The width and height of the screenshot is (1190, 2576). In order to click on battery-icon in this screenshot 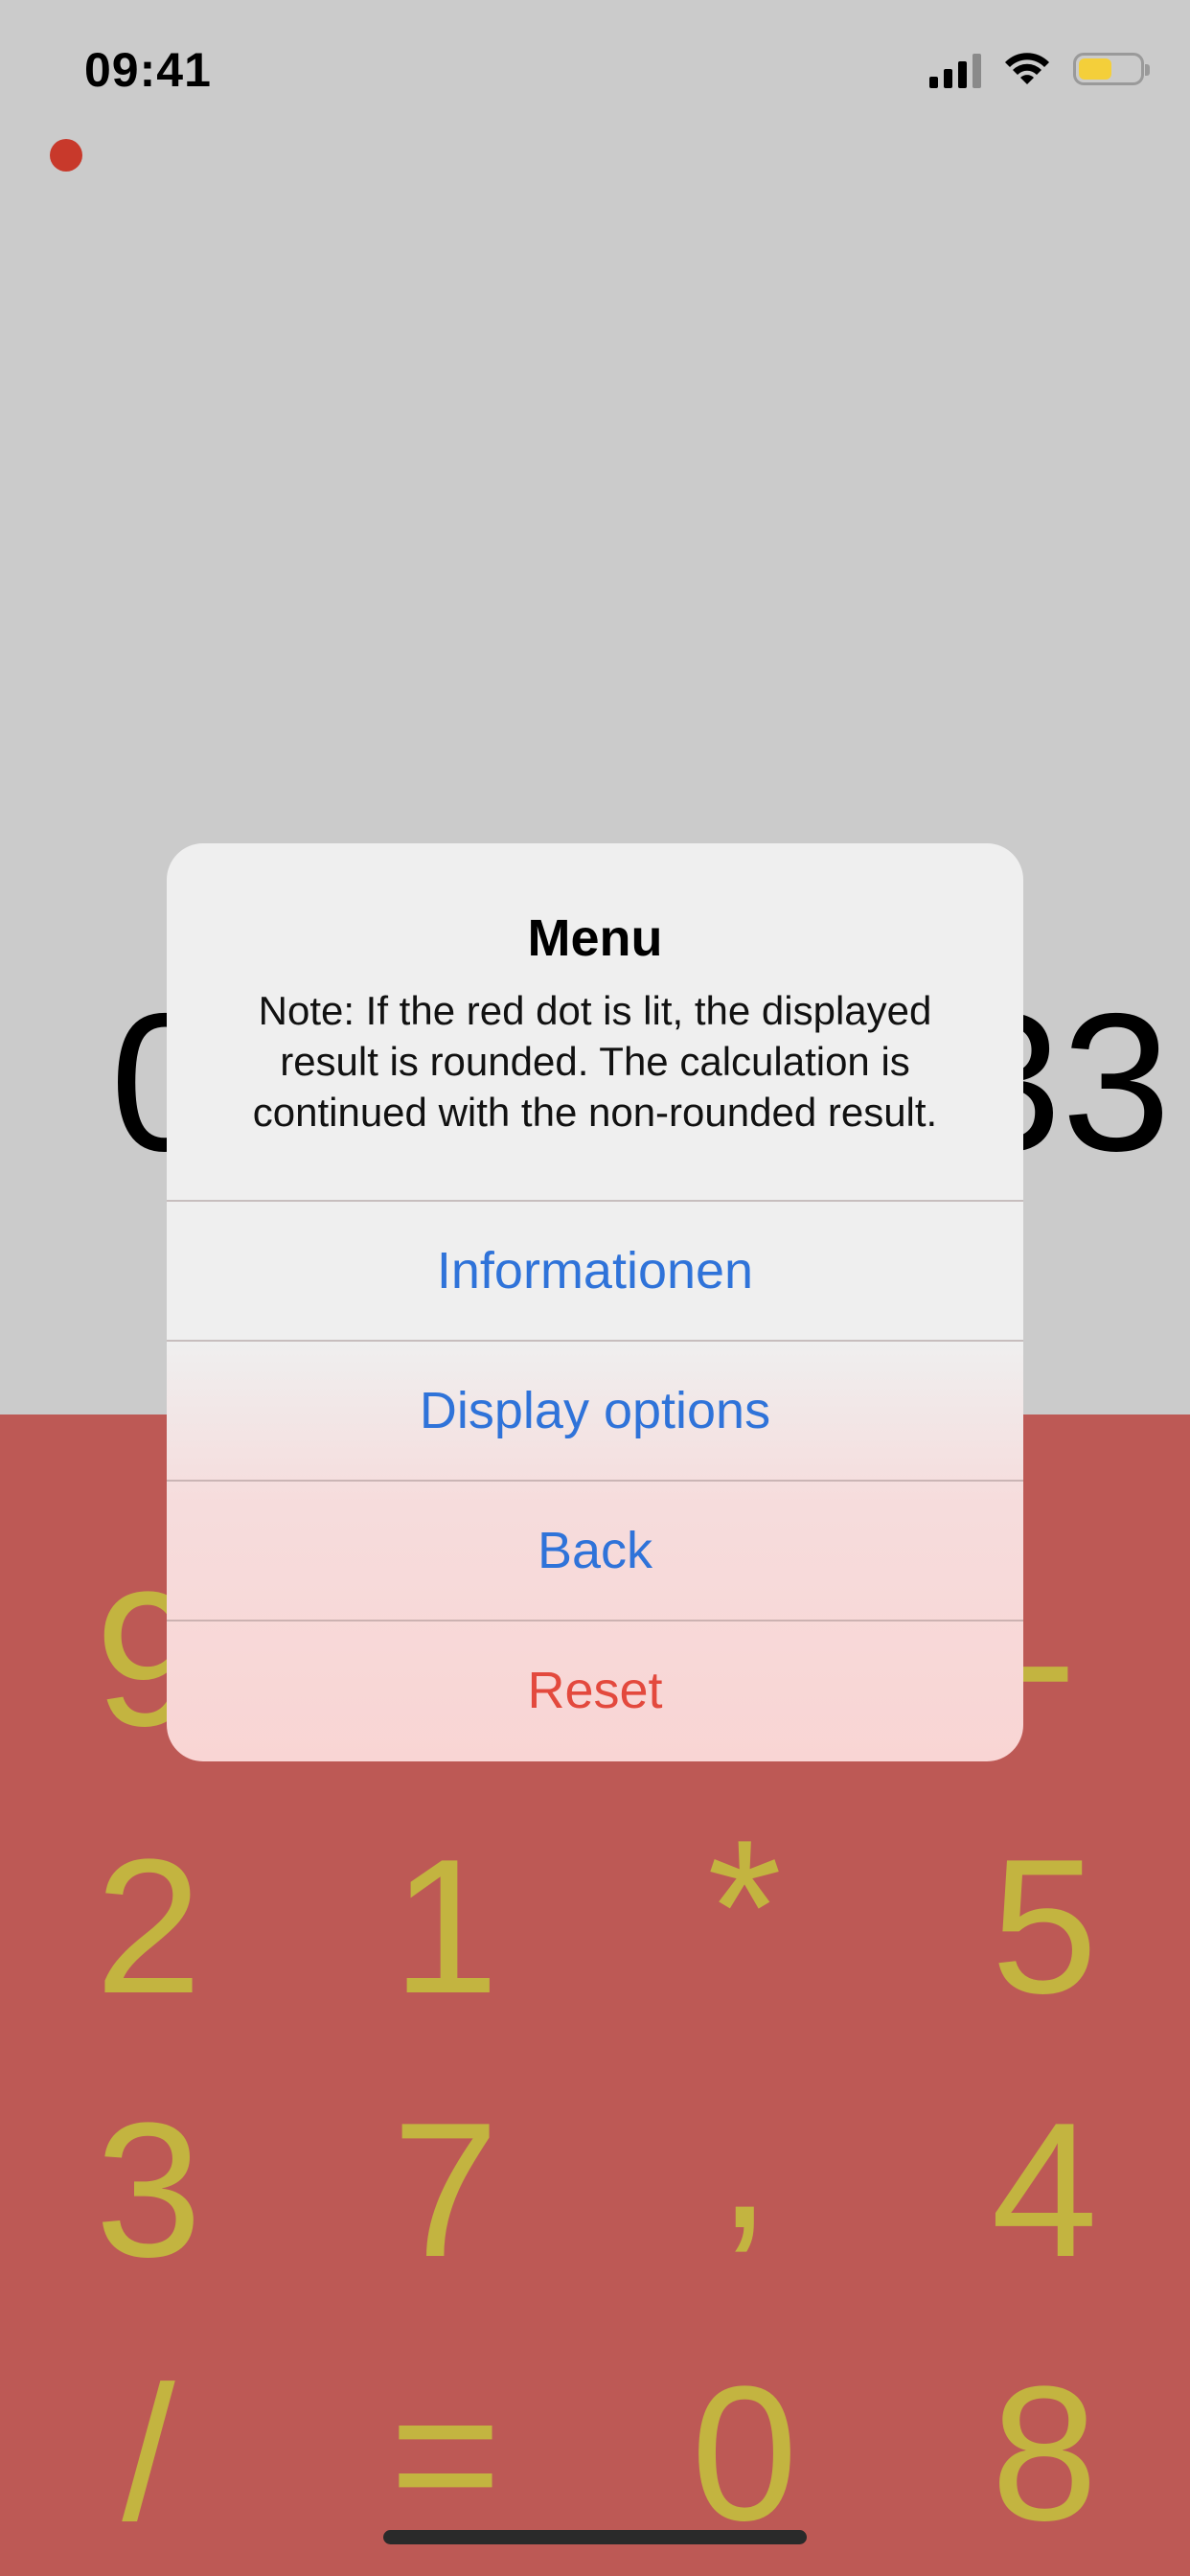, I will do `click(1111, 69)`.